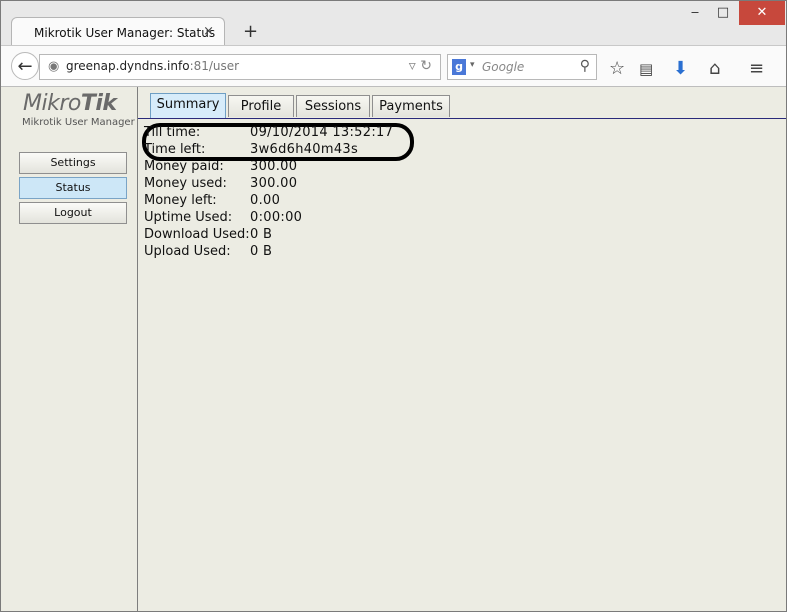 This screenshot has width=787, height=612. Describe the element at coordinates (188, 217) in the screenshot. I see `row-label: Uptime Used:` at that location.